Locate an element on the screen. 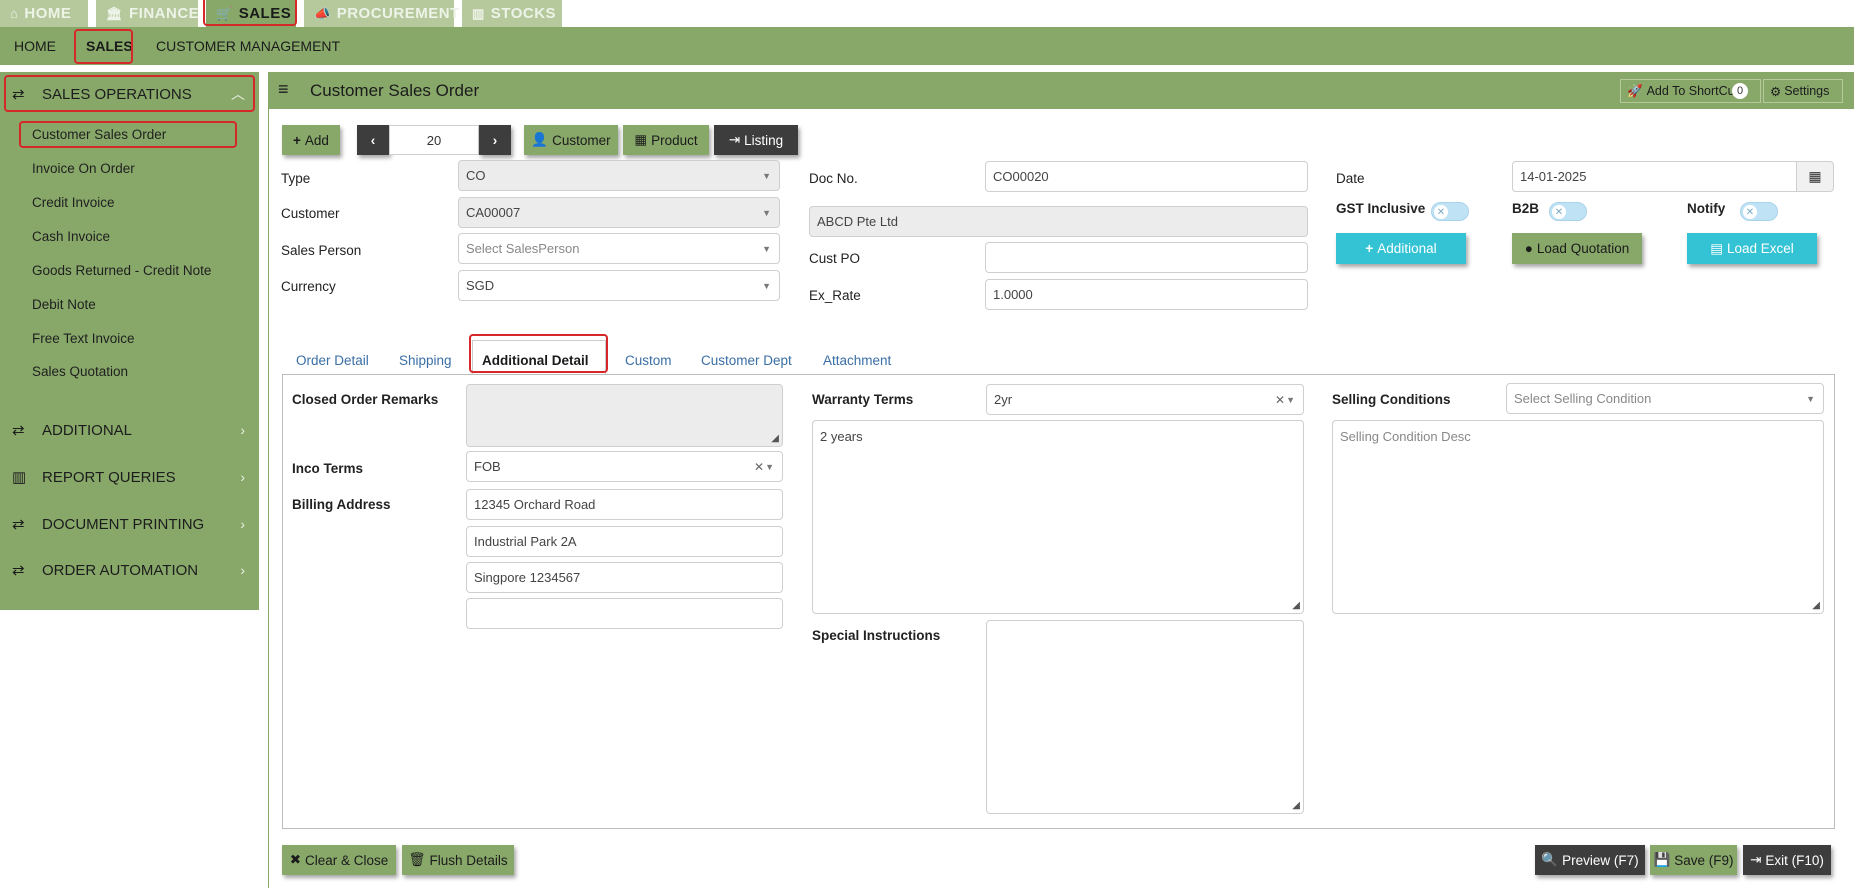  settings-button: ⚙ Settings is located at coordinates (1803, 91).